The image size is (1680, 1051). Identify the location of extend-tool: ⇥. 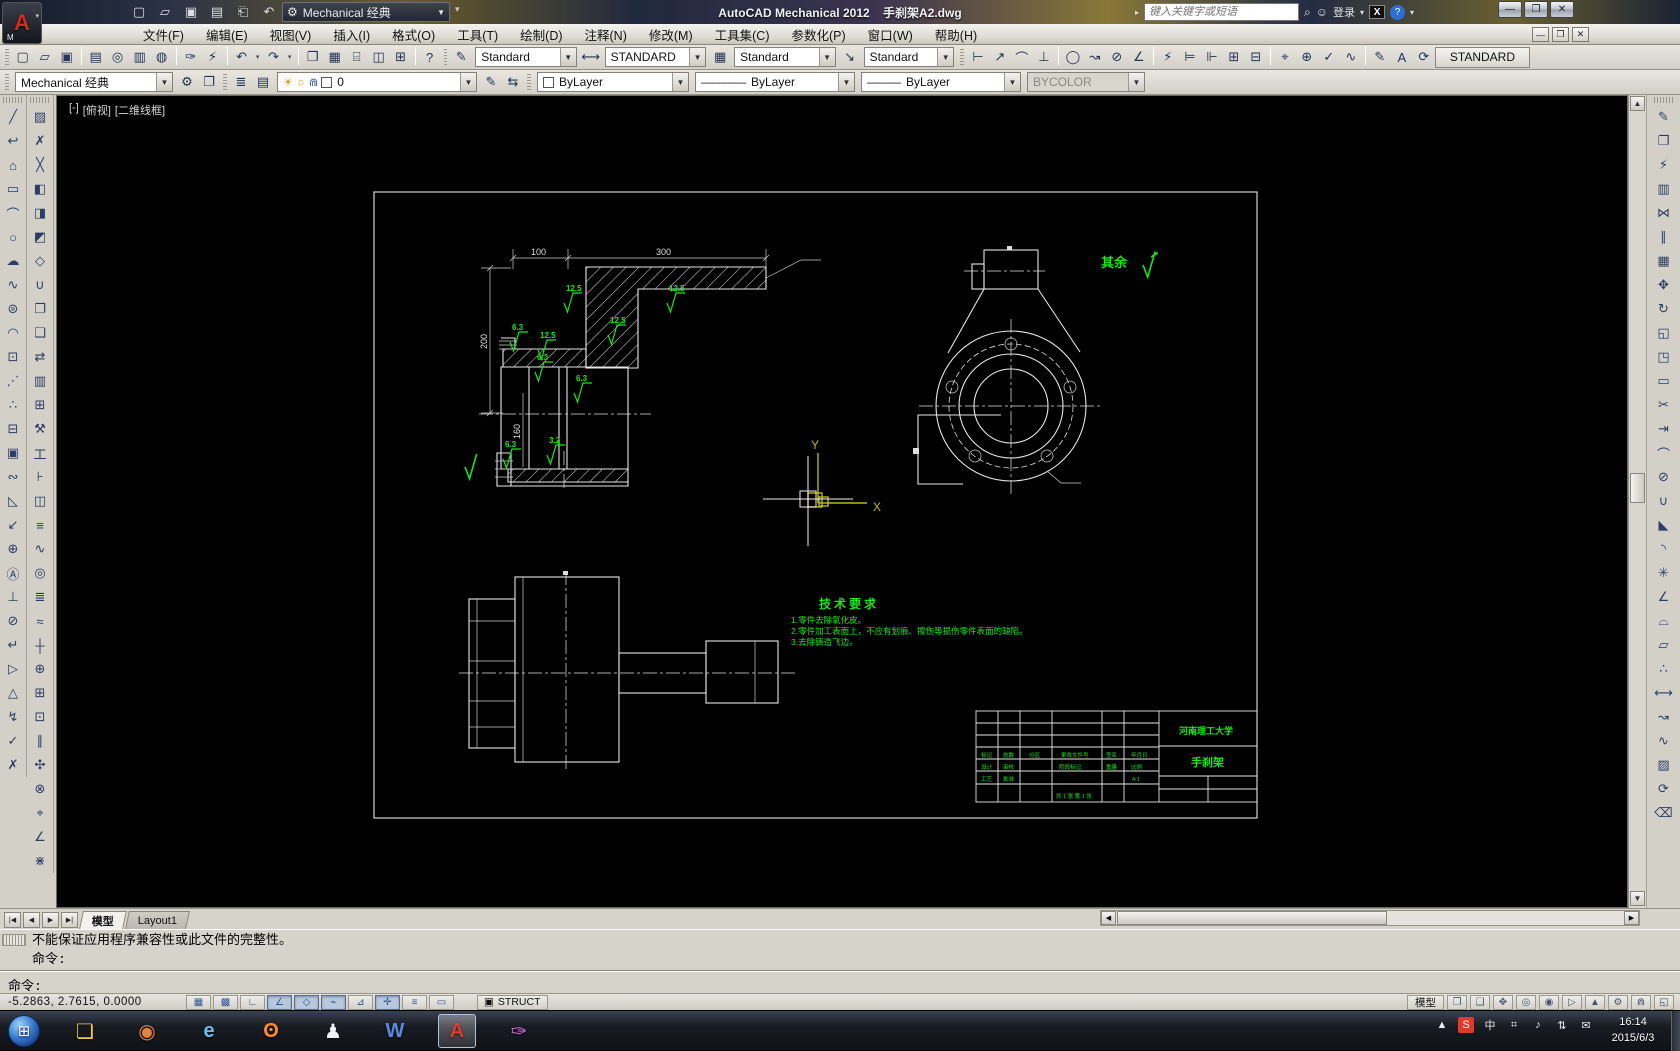
(1663, 429).